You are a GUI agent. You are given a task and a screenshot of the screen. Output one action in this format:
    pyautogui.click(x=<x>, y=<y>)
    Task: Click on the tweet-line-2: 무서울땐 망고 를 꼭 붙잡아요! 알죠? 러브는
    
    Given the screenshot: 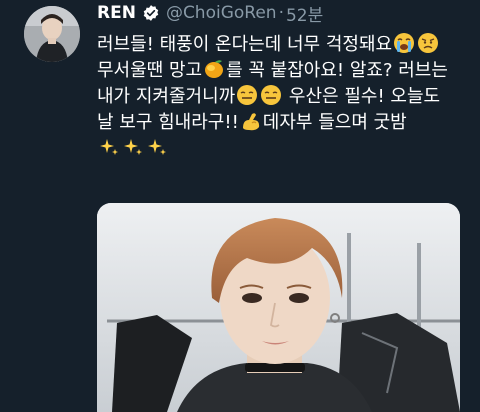 What is the action you would take?
    pyautogui.click(x=283, y=71)
    